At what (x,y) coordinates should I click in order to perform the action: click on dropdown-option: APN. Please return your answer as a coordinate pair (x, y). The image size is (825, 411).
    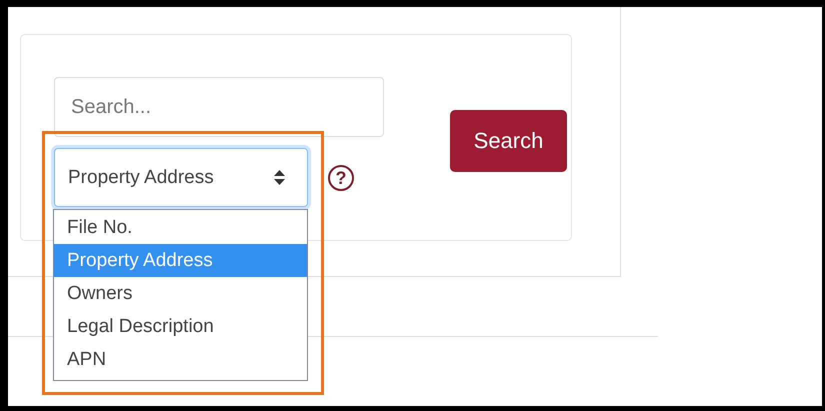
    Looking at the image, I should click on (180, 359).